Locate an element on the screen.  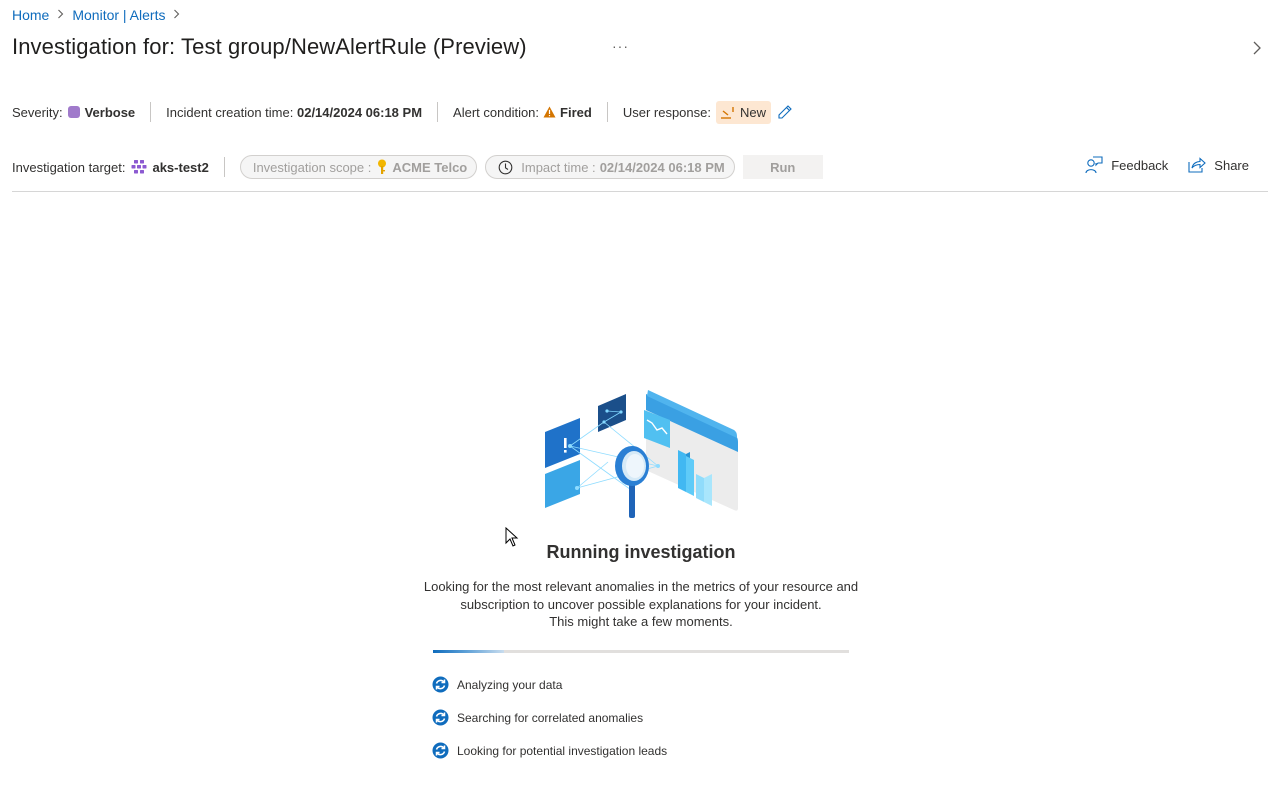
alert-condition-value: Fired is located at coordinates (576, 112).